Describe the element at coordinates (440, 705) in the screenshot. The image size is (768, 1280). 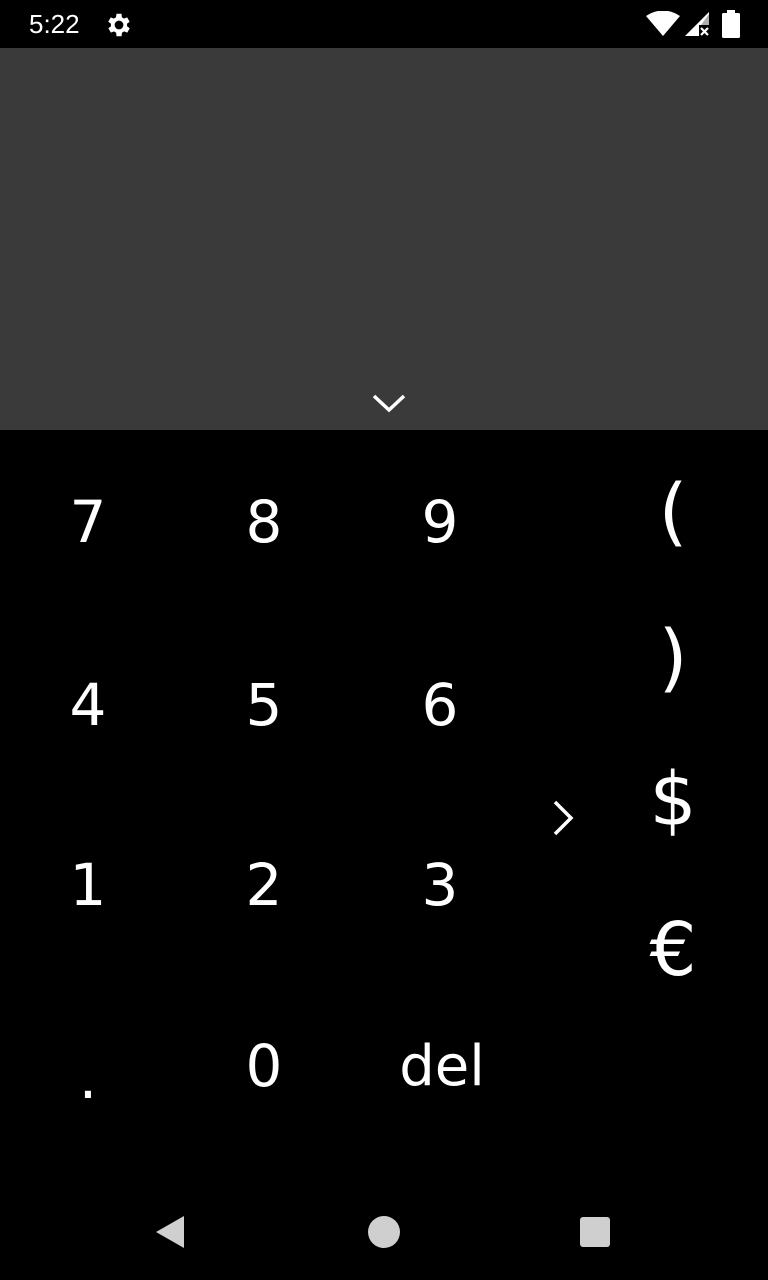
I see `key-6: 6` at that location.